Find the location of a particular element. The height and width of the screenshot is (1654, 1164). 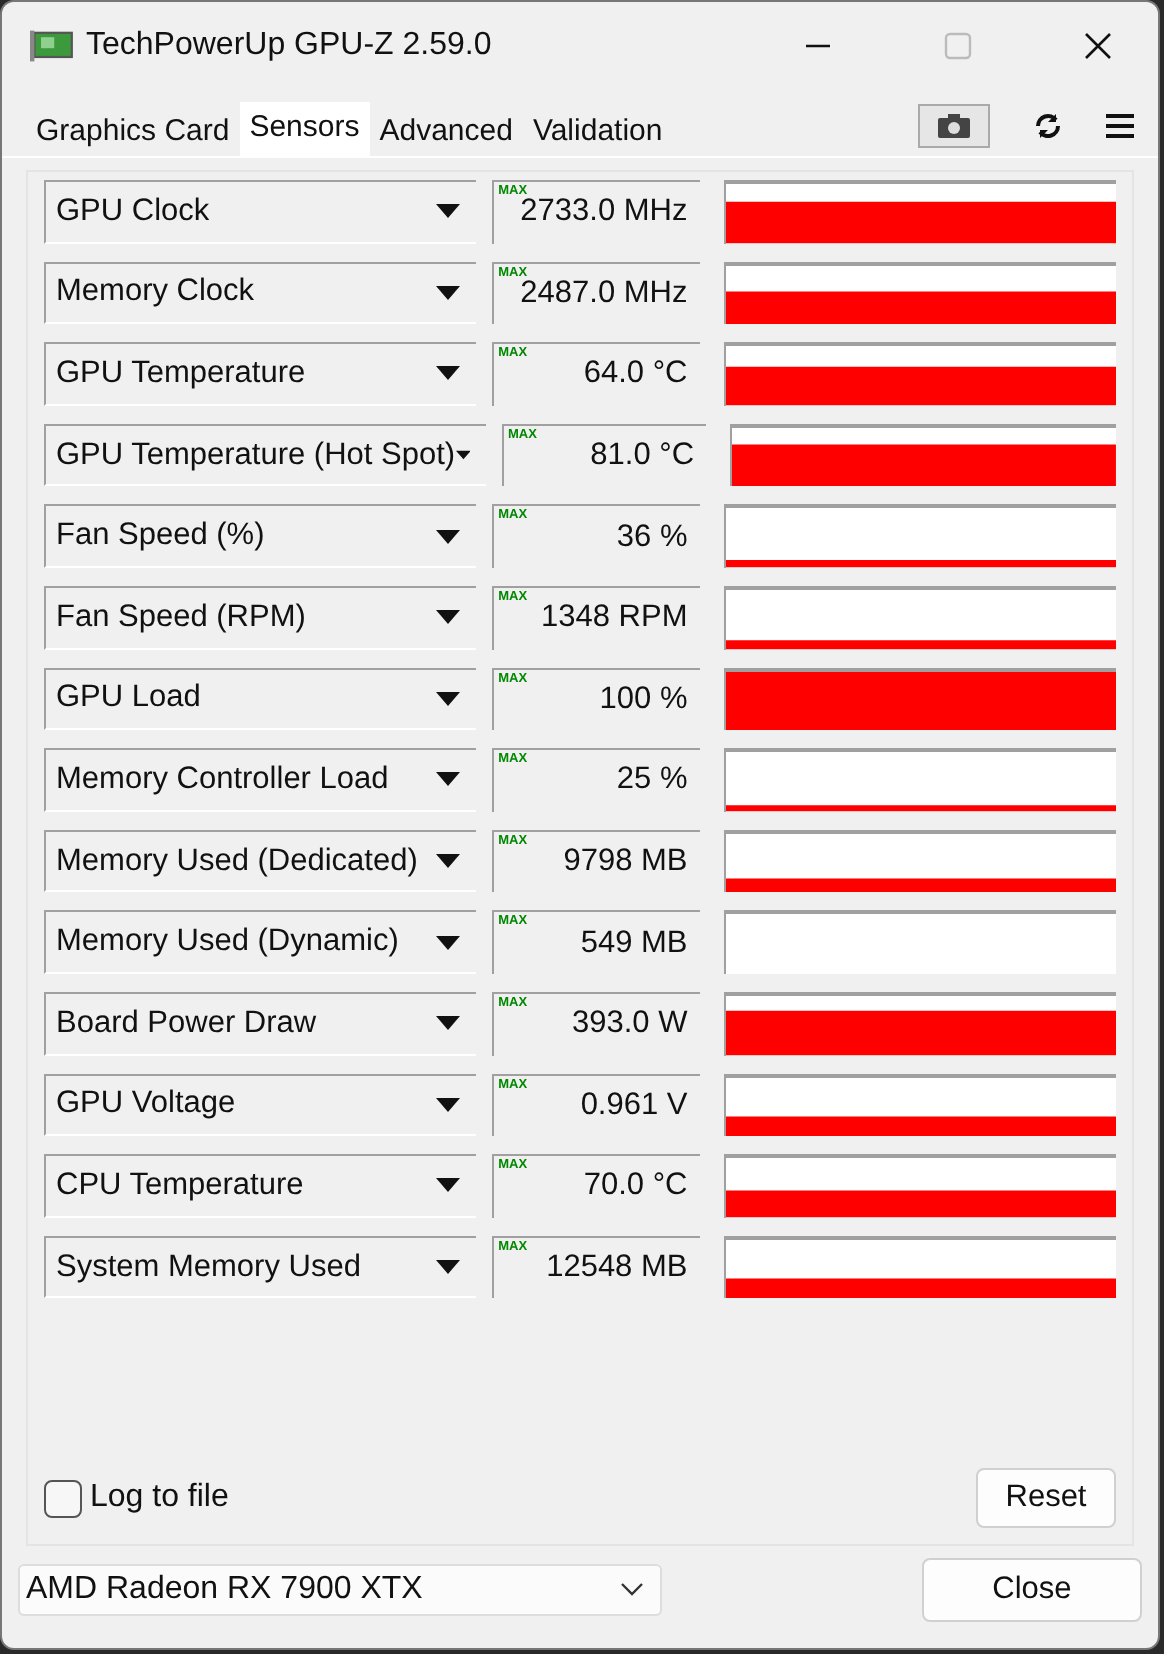

sensor-dropdown: Memory Clock is located at coordinates (260, 293).